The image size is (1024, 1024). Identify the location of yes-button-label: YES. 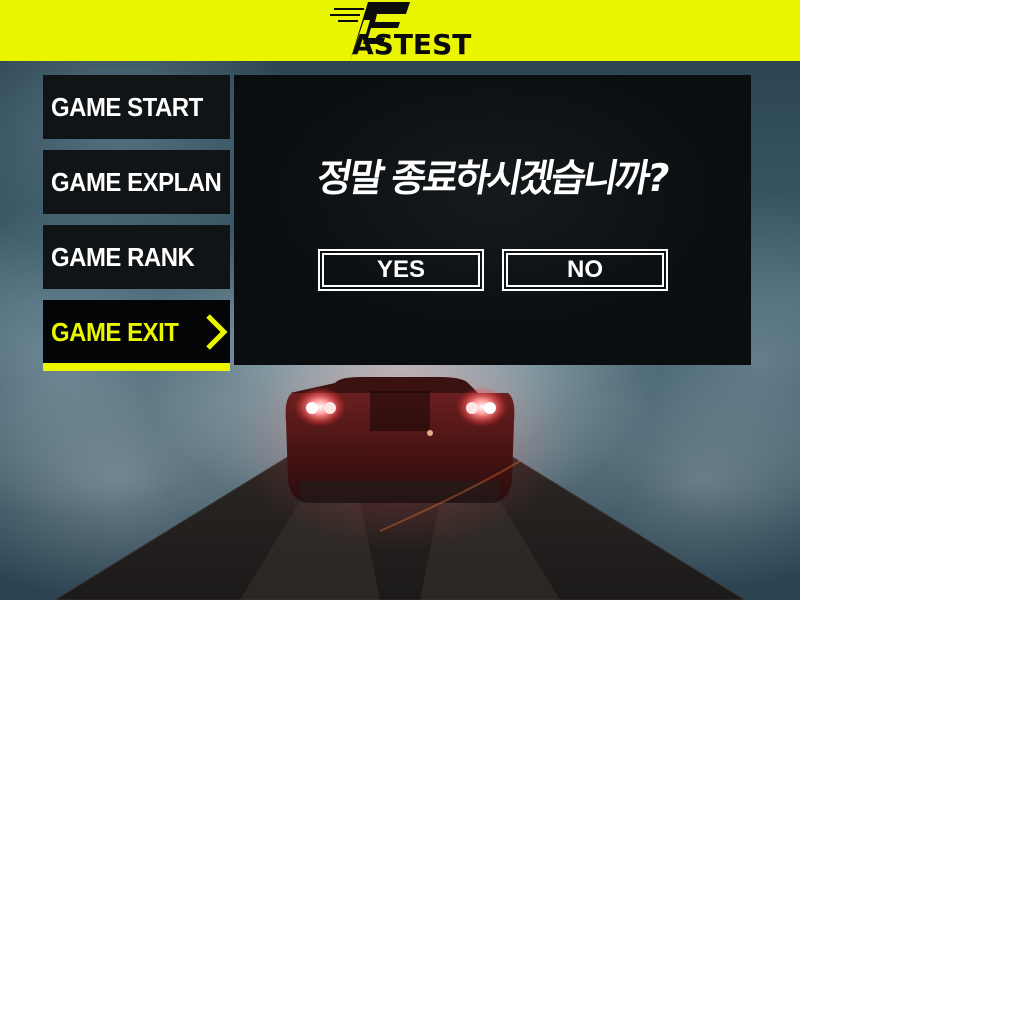
(401, 269).